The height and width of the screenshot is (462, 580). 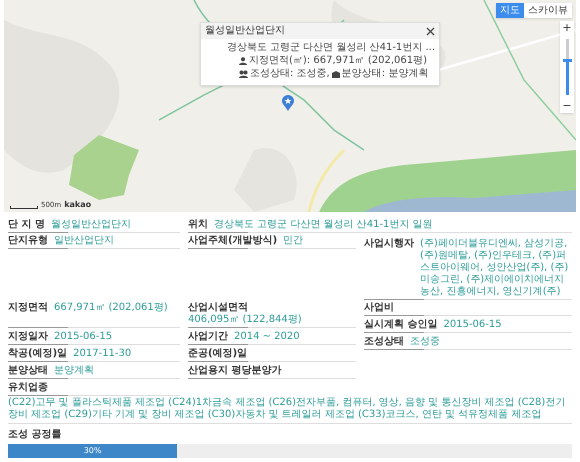 I want to click on field-label: 분양상태, so click(x=28, y=371).